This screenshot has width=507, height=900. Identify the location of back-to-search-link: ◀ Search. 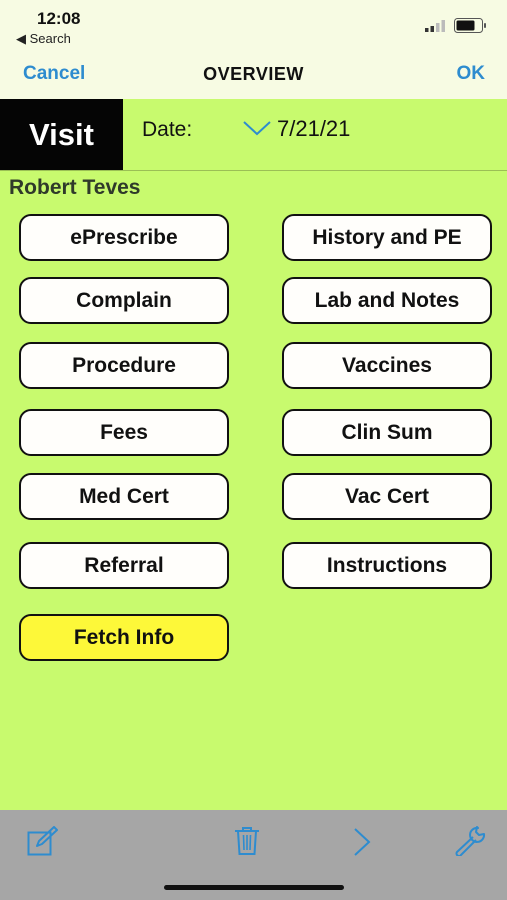
(43, 39).